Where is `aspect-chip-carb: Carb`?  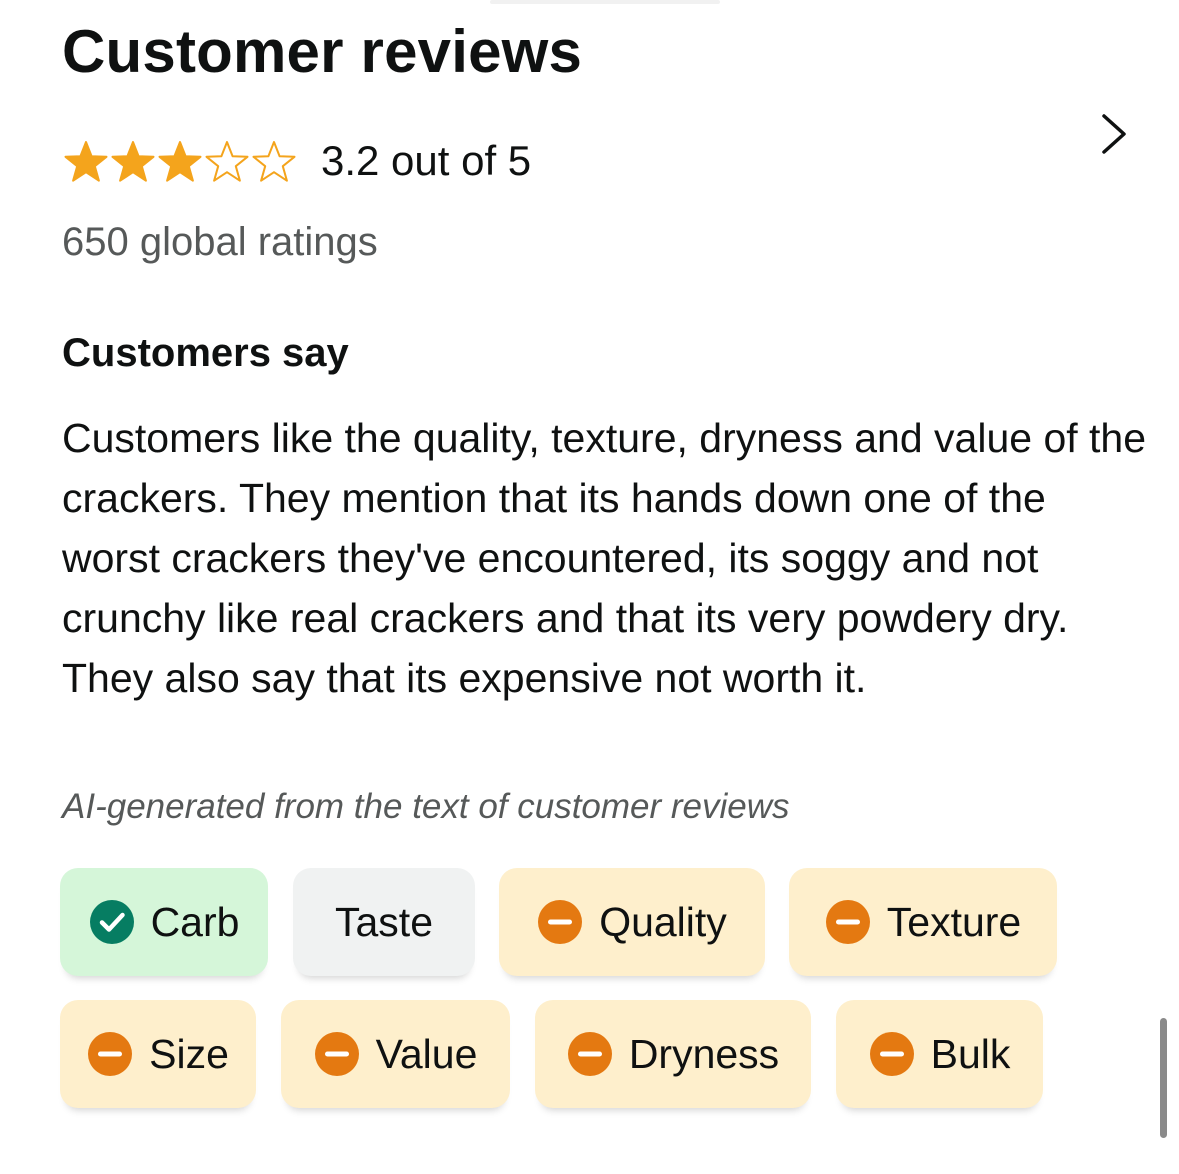 aspect-chip-carb: Carb is located at coordinates (164, 922).